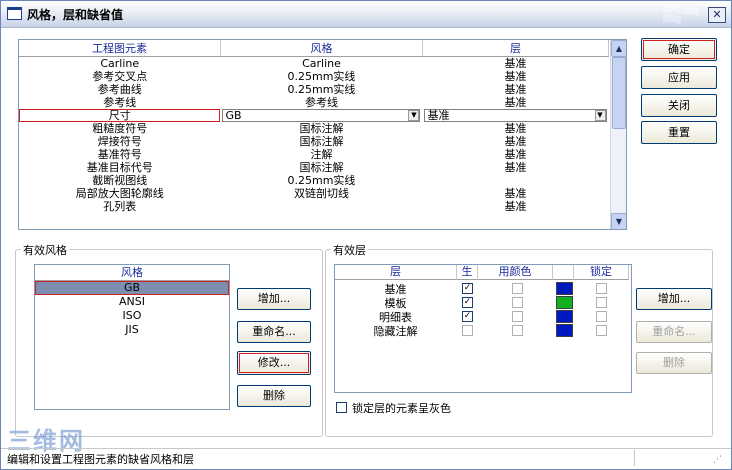 This screenshot has width=732, height=470. Describe the element at coordinates (601, 272) in the screenshot. I see `layers-header-locked: 锁定` at that location.